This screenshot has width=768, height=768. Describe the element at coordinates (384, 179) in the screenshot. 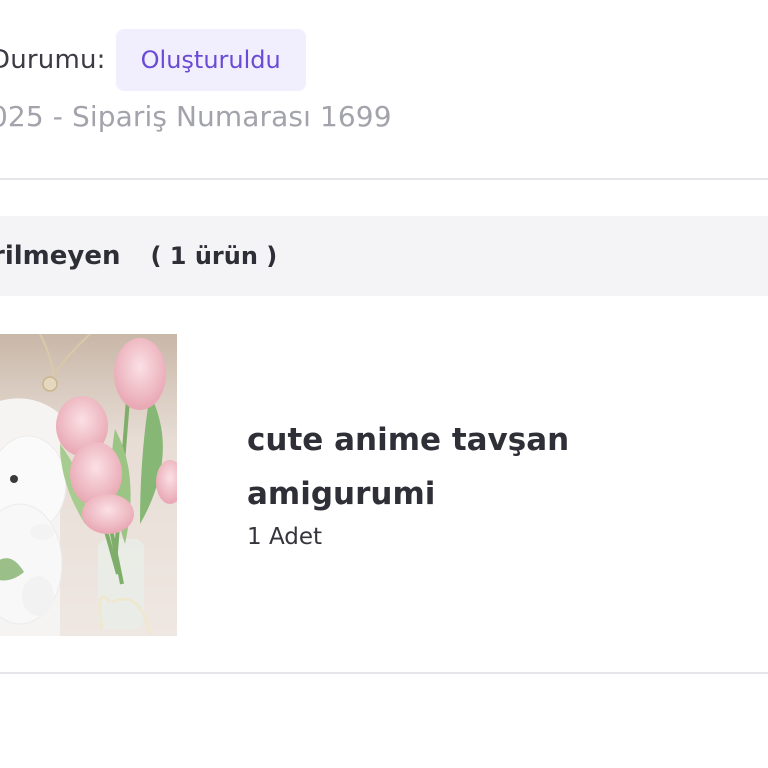

I see `header-divider` at that location.